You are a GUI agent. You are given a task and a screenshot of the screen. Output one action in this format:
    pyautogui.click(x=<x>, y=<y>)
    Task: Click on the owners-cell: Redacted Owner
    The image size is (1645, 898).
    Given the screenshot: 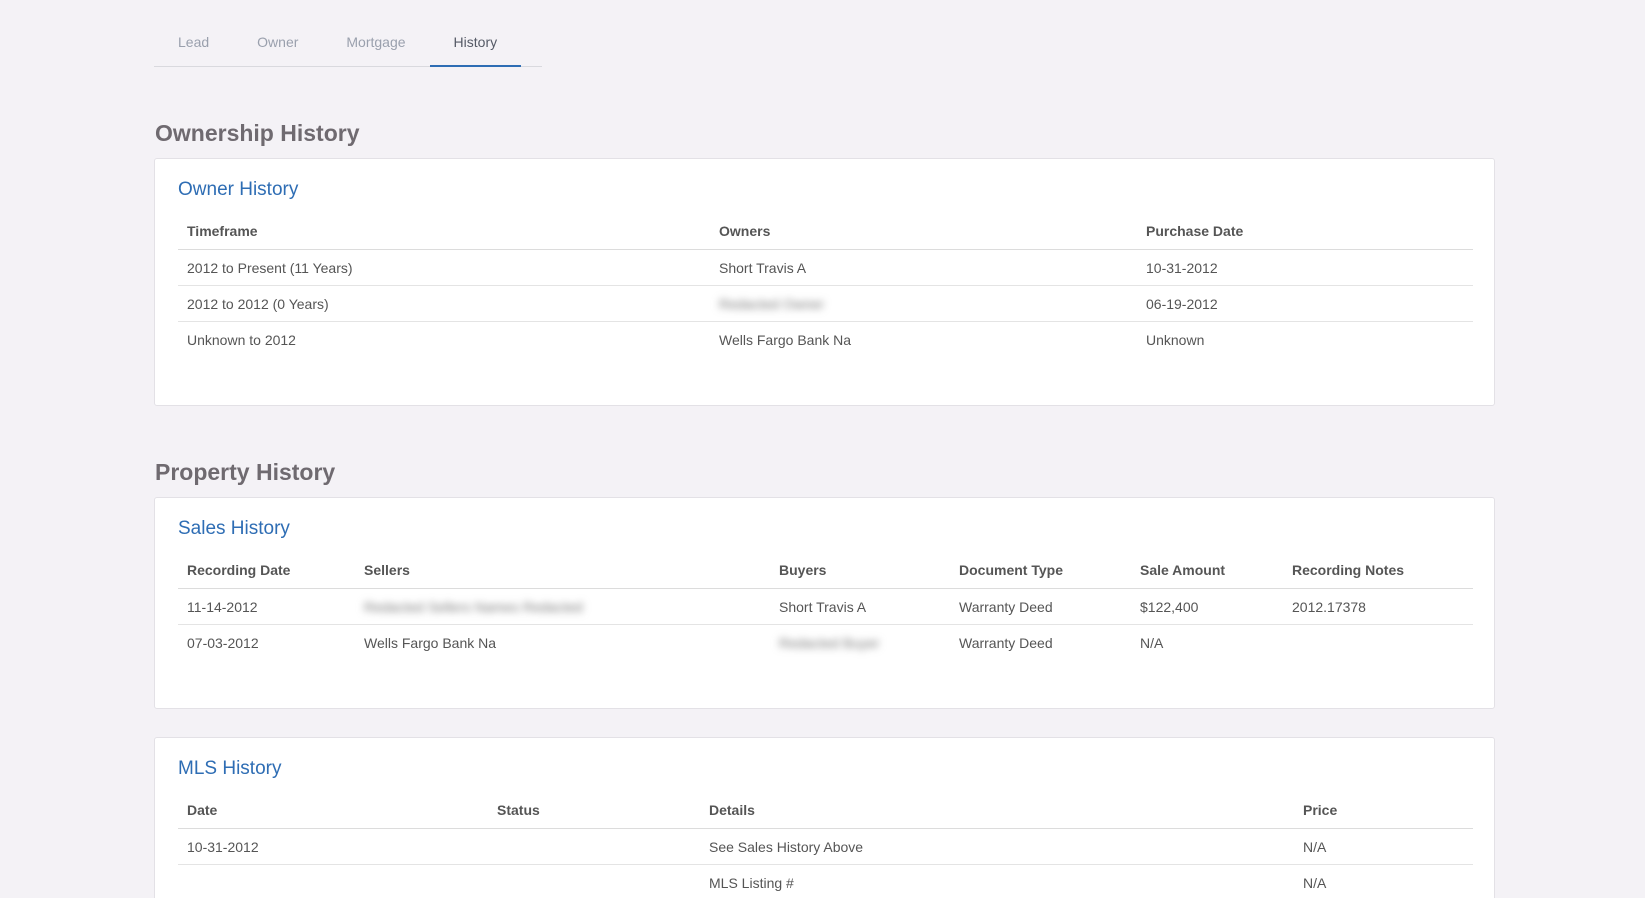 What is the action you would take?
    pyautogui.click(x=923, y=303)
    